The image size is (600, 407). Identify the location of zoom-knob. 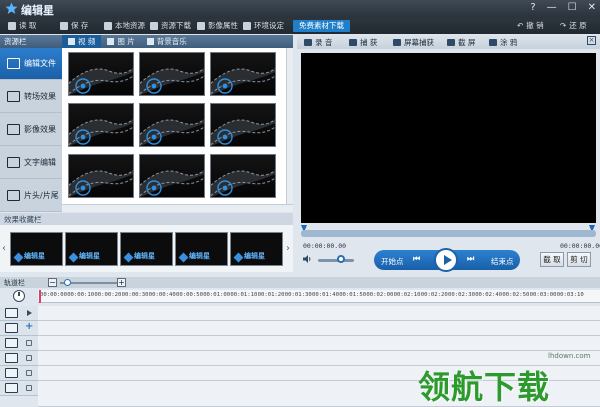
(67, 282).